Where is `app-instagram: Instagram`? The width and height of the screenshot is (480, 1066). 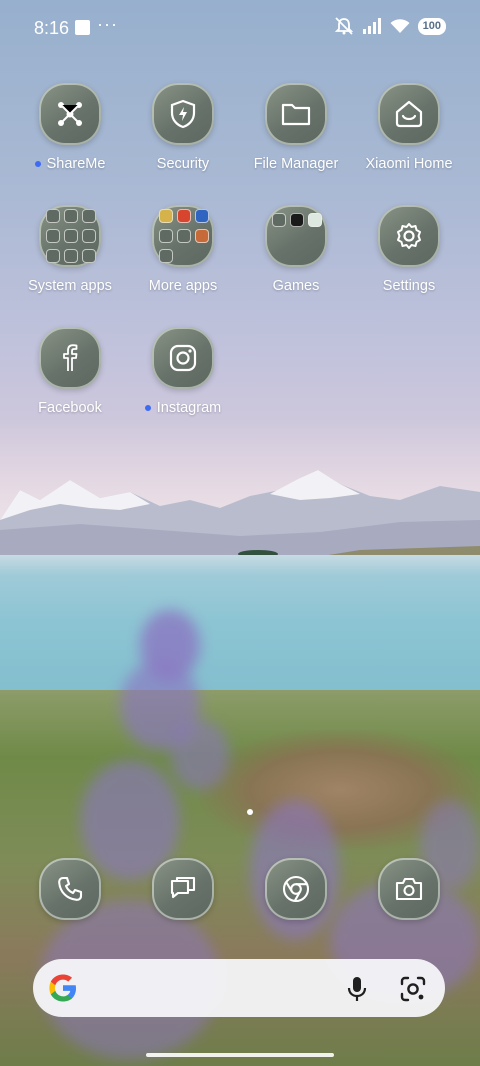
app-instagram: Instagram is located at coordinates (183, 371).